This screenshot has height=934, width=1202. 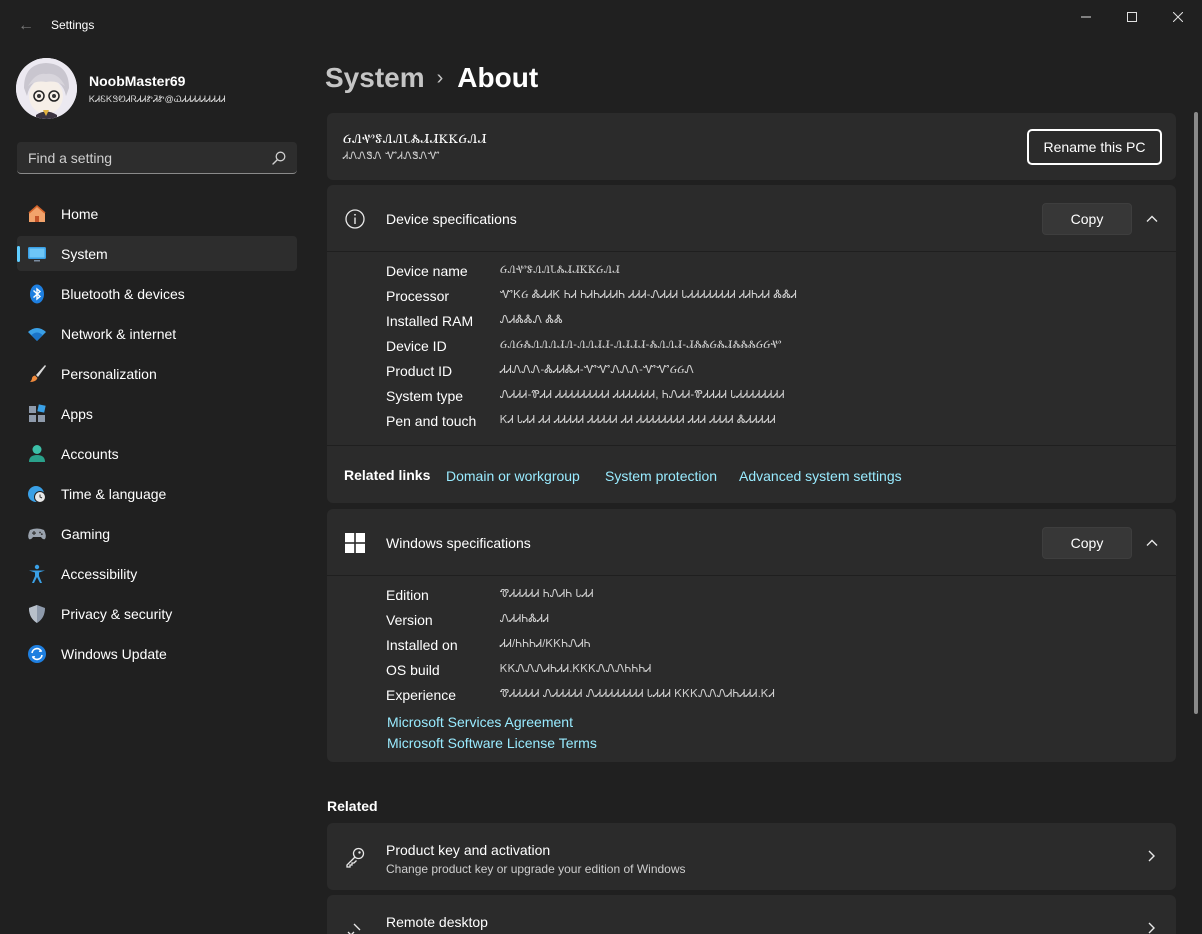 What do you see at coordinates (1086, 17) in the screenshot?
I see `minimize-button` at bounding box center [1086, 17].